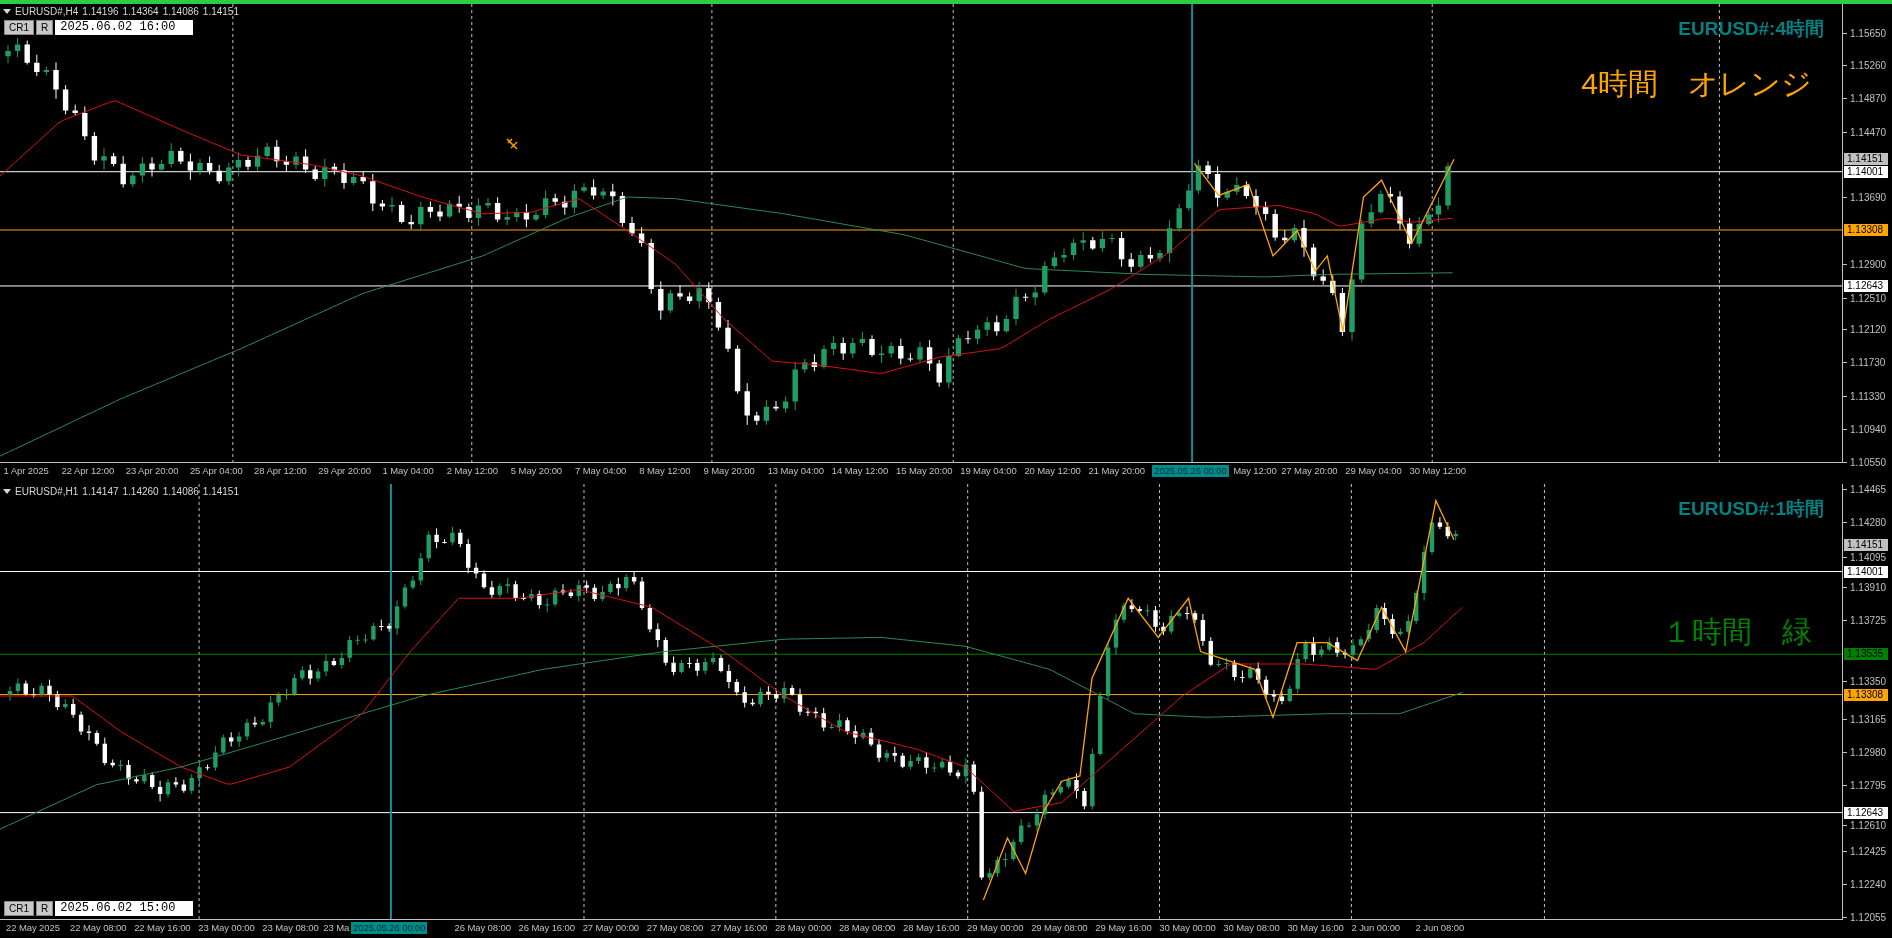 This screenshot has height=938, width=1892. What do you see at coordinates (1440, 928) in the screenshot?
I see `time-axis-label: 2 Jun 08:00` at bounding box center [1440, 928].